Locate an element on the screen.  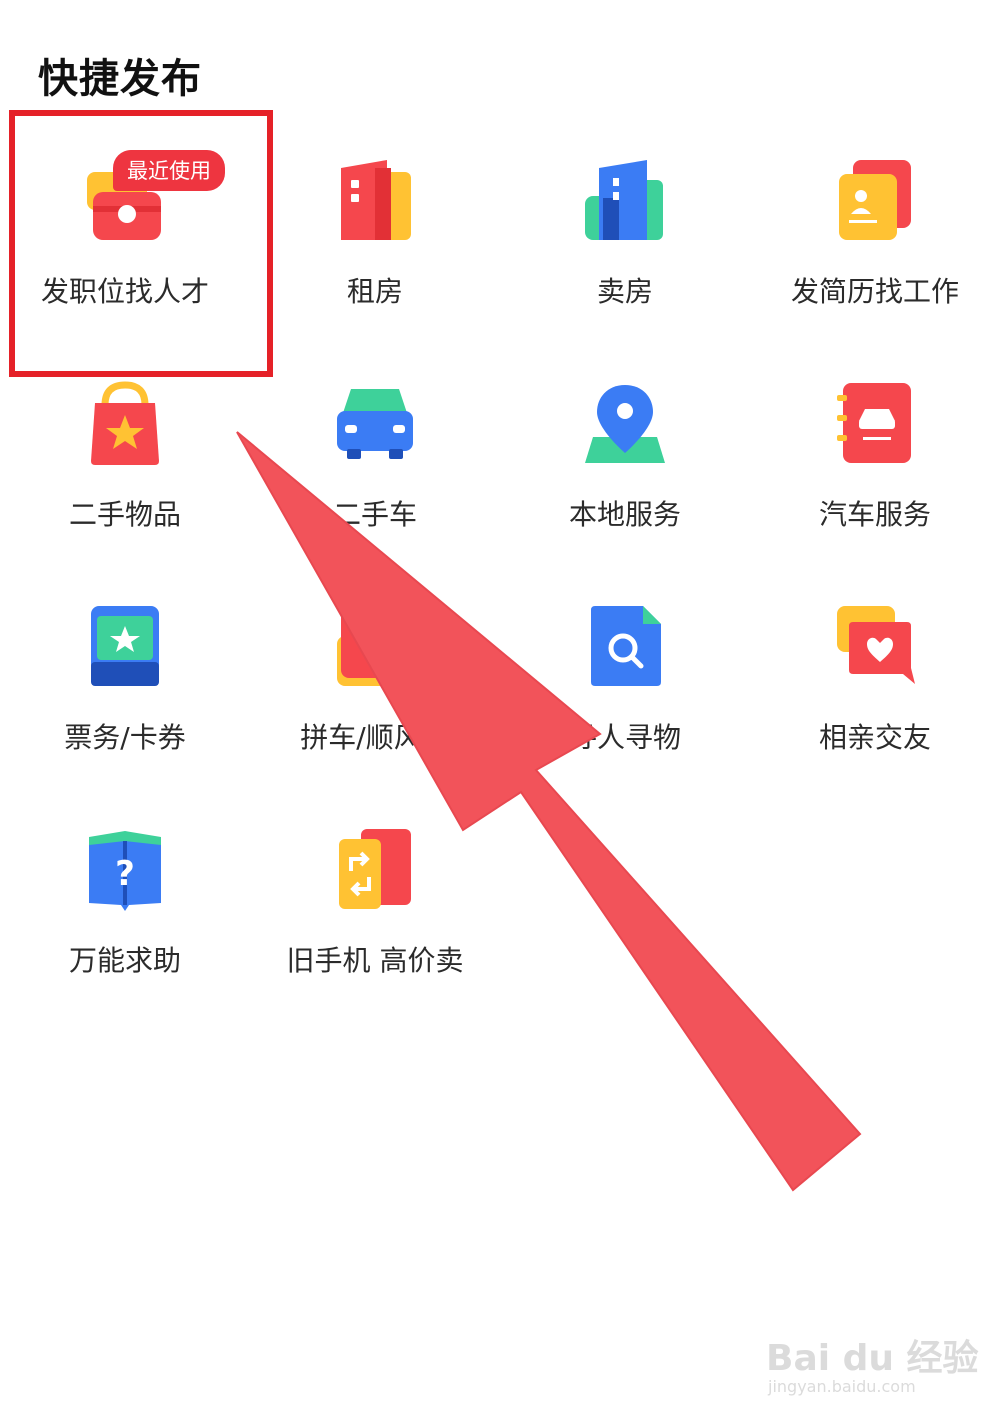
baidu-watermark: Bai du 经验 jingyan.baidu.com is located at coordinates (870, 1360).